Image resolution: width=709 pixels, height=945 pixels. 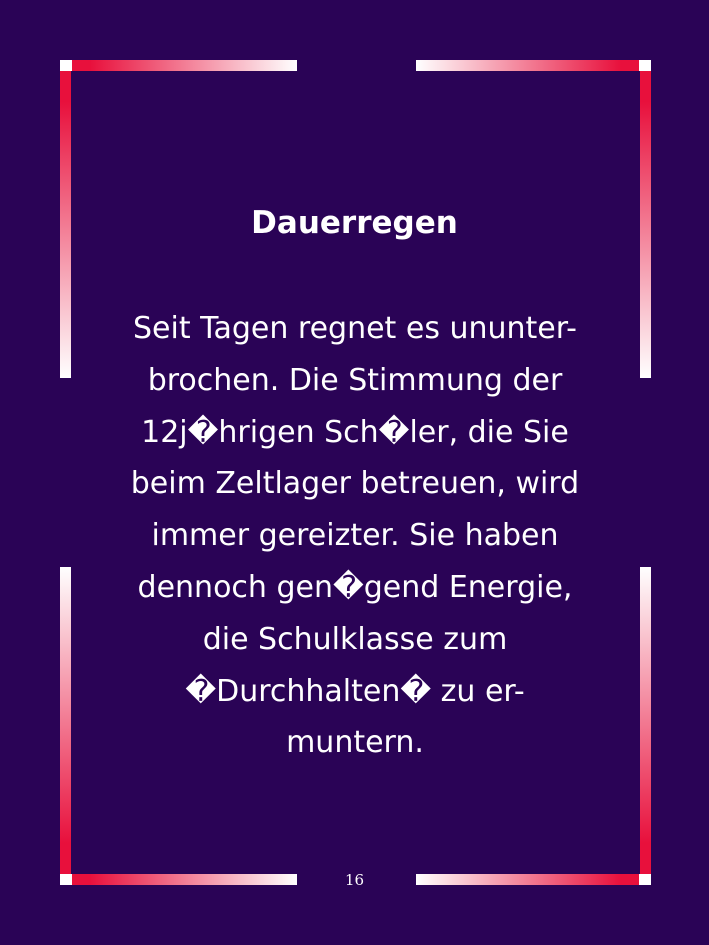 What do you see at coordinates (178, 65) in the screenshot?
I see `frame-top-left-bar` at bounding box center [178, 65].